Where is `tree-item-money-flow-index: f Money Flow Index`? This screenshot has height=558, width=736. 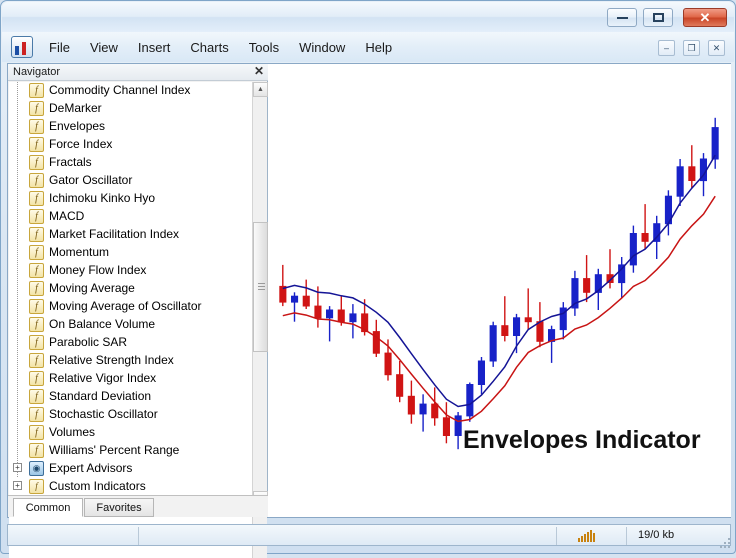
tree-item-money-flow-index: f Money Flow Index is located at coordinates (130, 270).